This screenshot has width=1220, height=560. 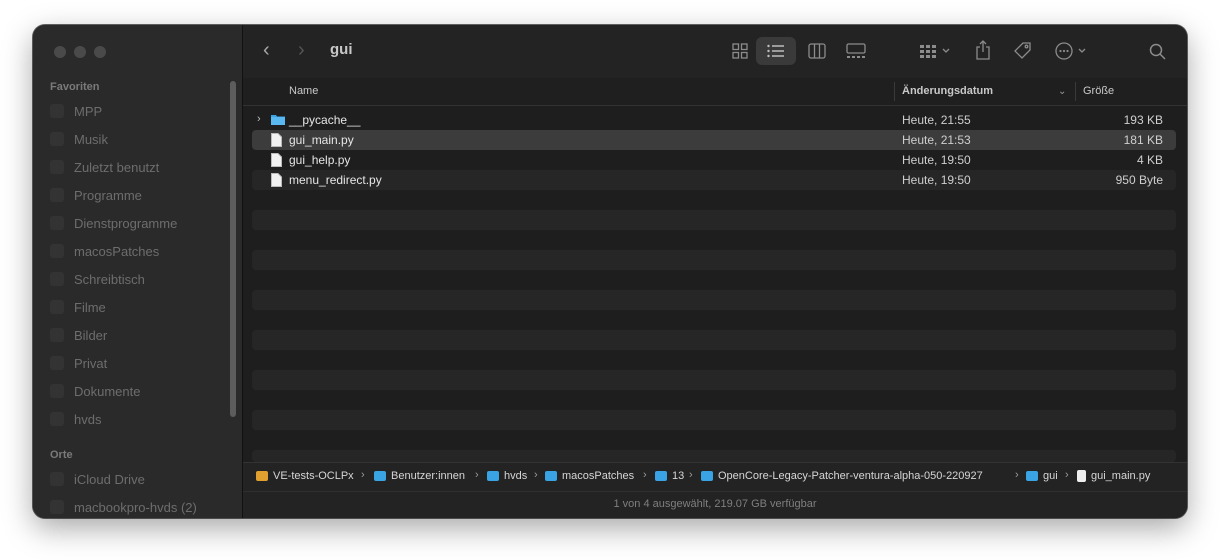 I want to click on share-icon, so click(x=983, y=50).